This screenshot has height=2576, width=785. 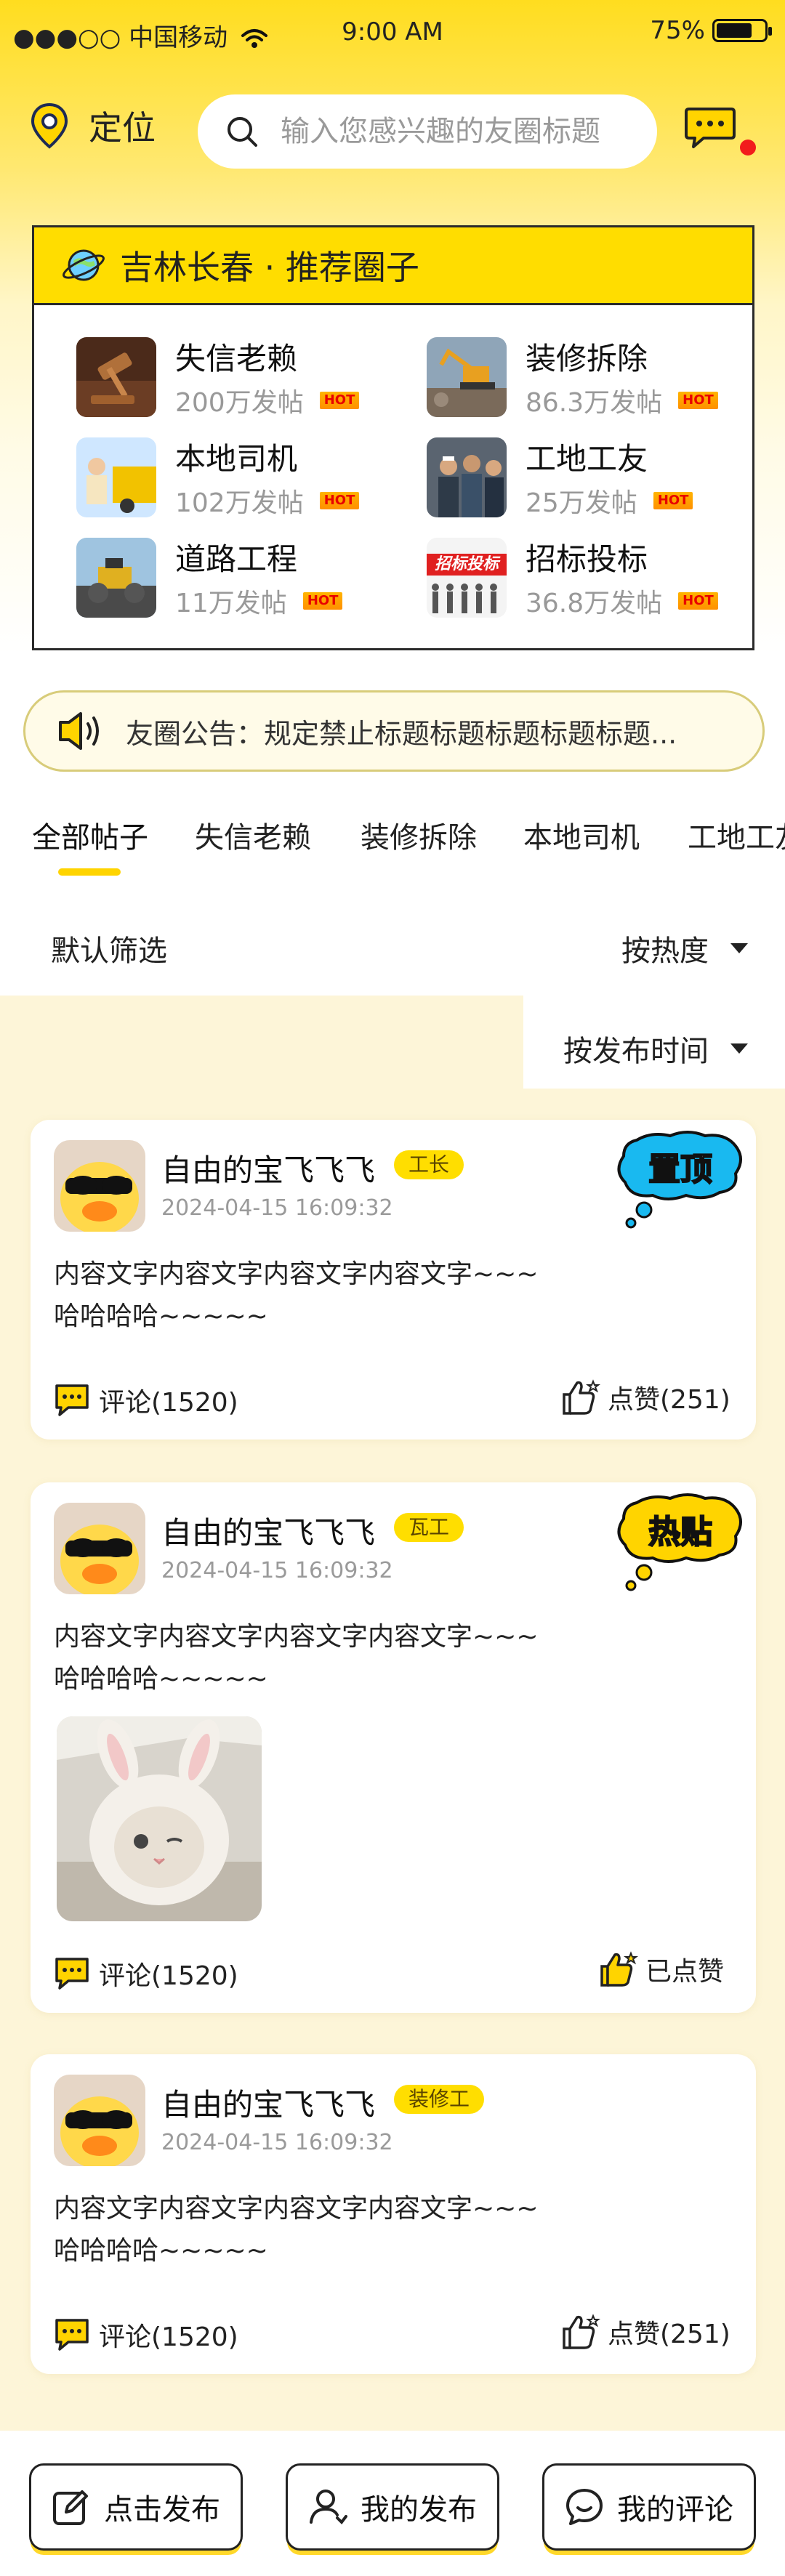 I want to click on roadroller-thumbnail, so click(x=116, y=578).